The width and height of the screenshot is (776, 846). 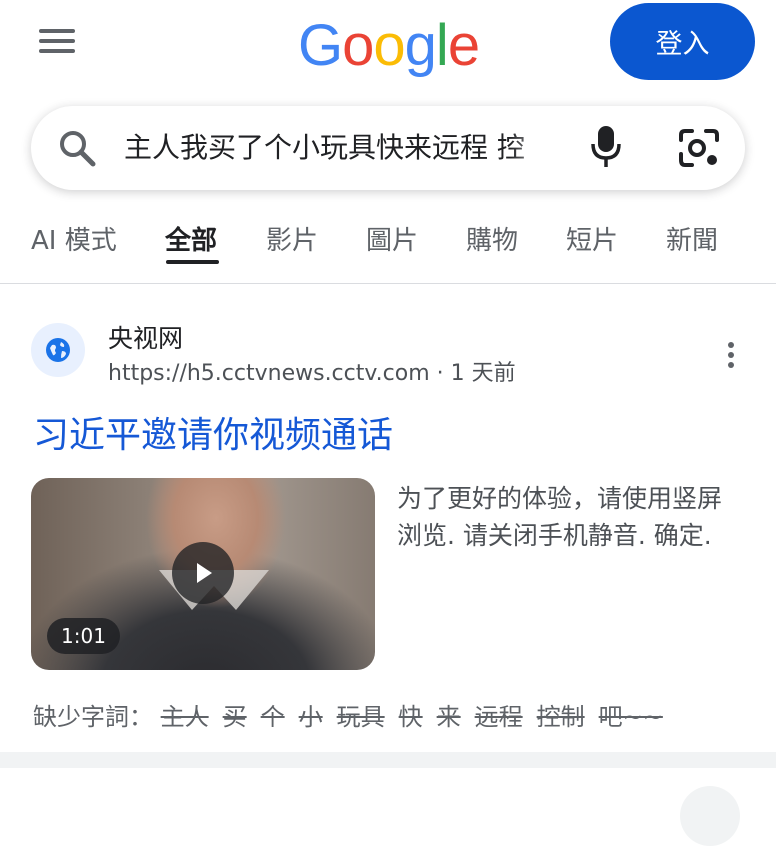 I want to click on video-duration-badge: 1:01, so click(x=83, y=636).